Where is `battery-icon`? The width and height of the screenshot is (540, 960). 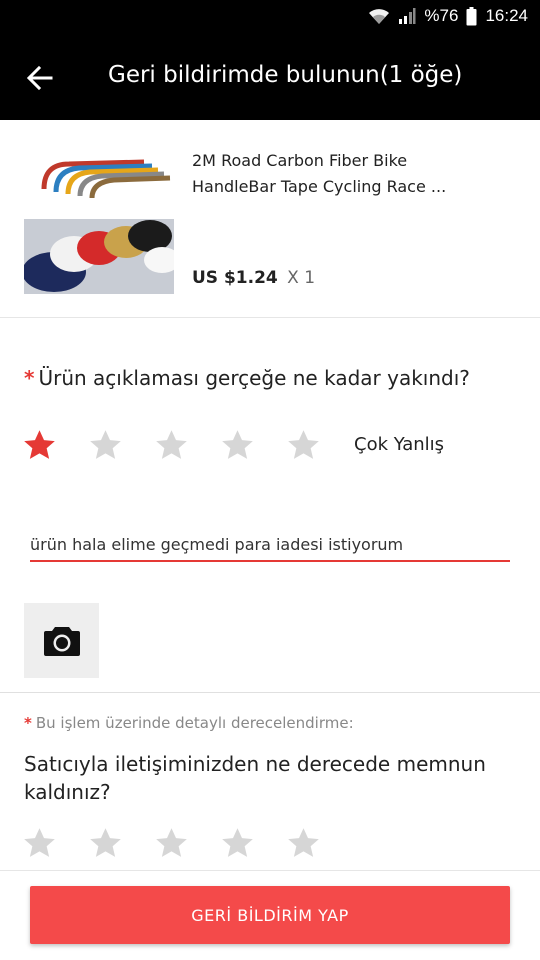
battery-icon is located at coordinates (471, 16).